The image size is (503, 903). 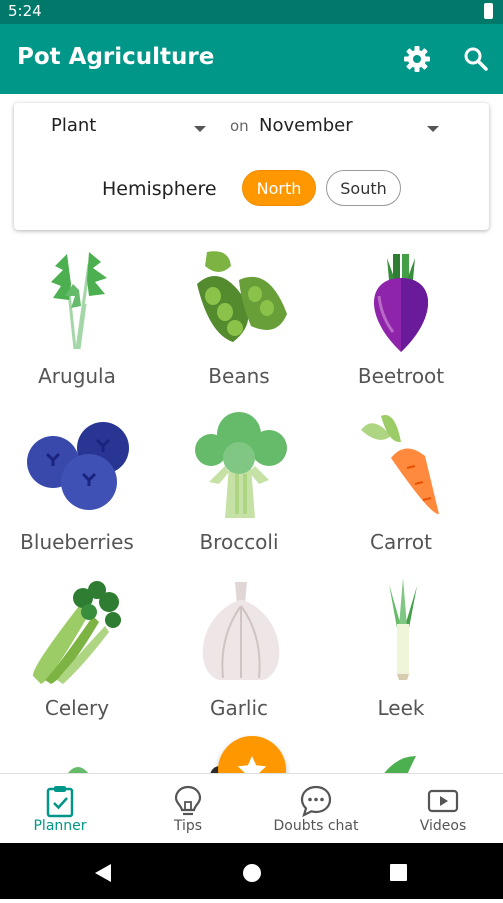 What do you see at coordinates (78, 466) in the screenshot?
I see `blueberries-icon` at bounding box center [78, 466].